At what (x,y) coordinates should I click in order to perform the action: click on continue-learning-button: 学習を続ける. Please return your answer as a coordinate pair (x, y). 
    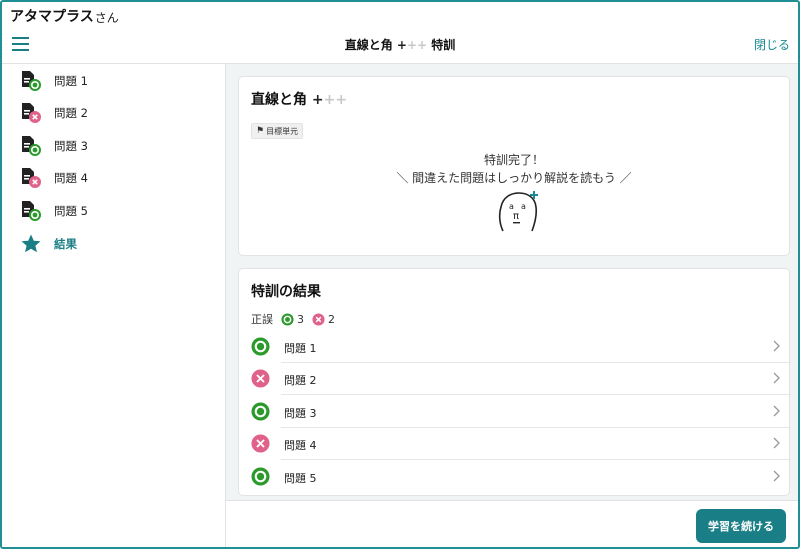
    Looking at the image, I should click on (741, 526).